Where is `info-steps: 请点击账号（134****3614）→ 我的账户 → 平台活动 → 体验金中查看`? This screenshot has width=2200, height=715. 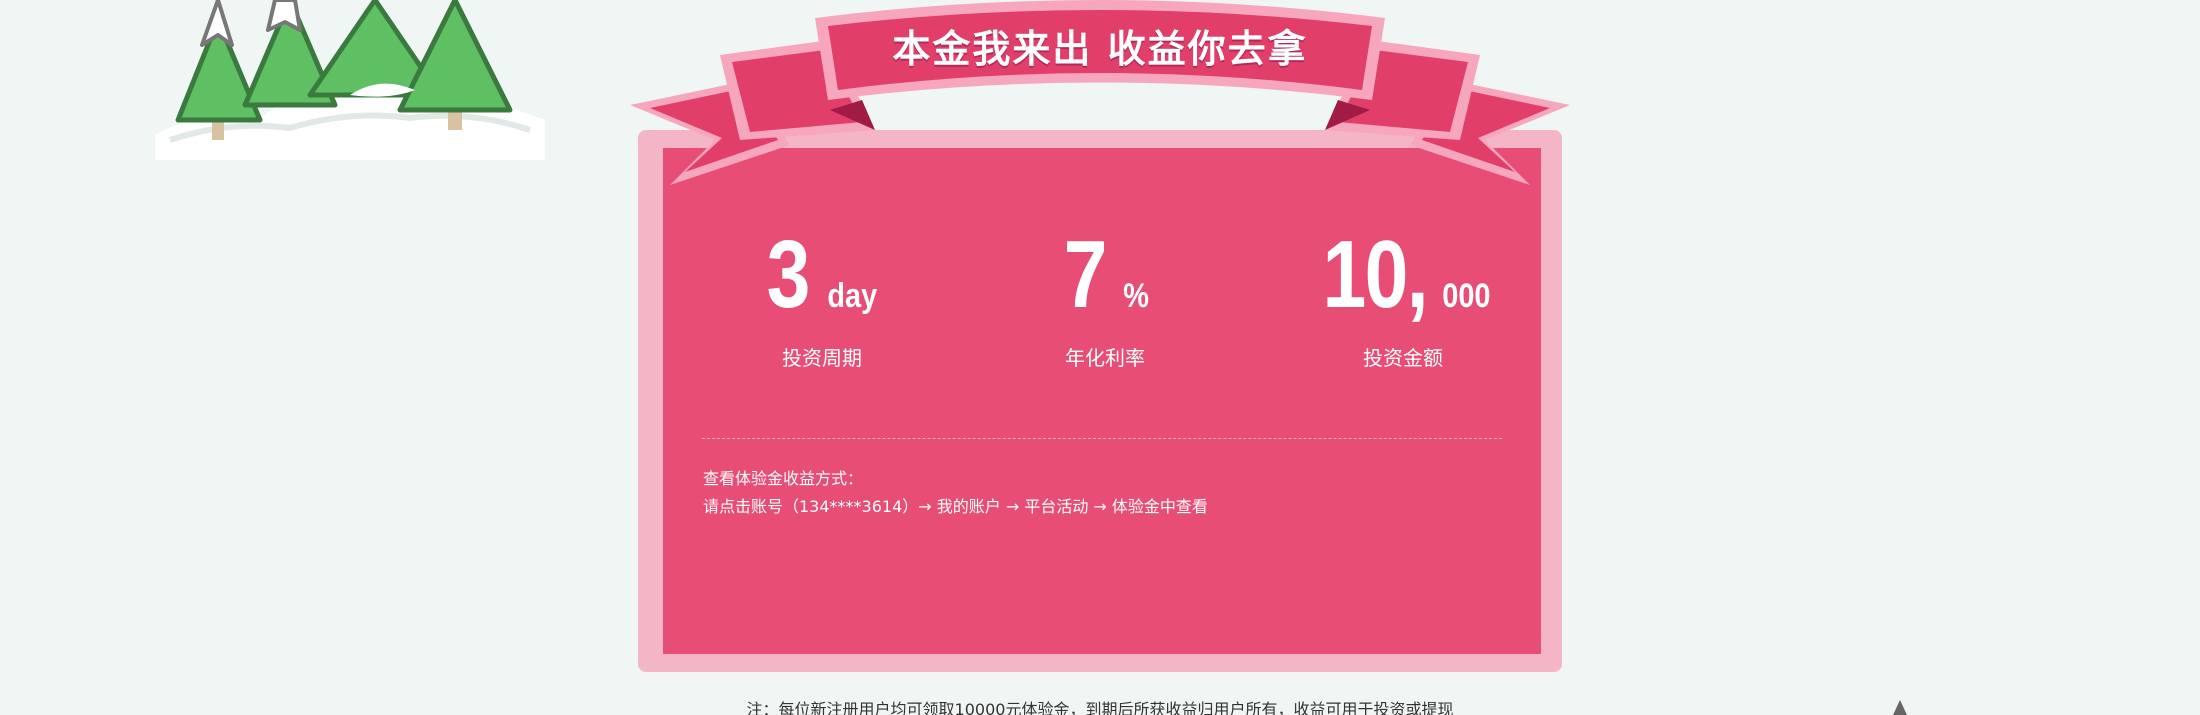
info-steps: 请点击账号（134****3614）→ 我的账户 → 平台活动 → 体验金中查看 is located at coordinates (955, 506).